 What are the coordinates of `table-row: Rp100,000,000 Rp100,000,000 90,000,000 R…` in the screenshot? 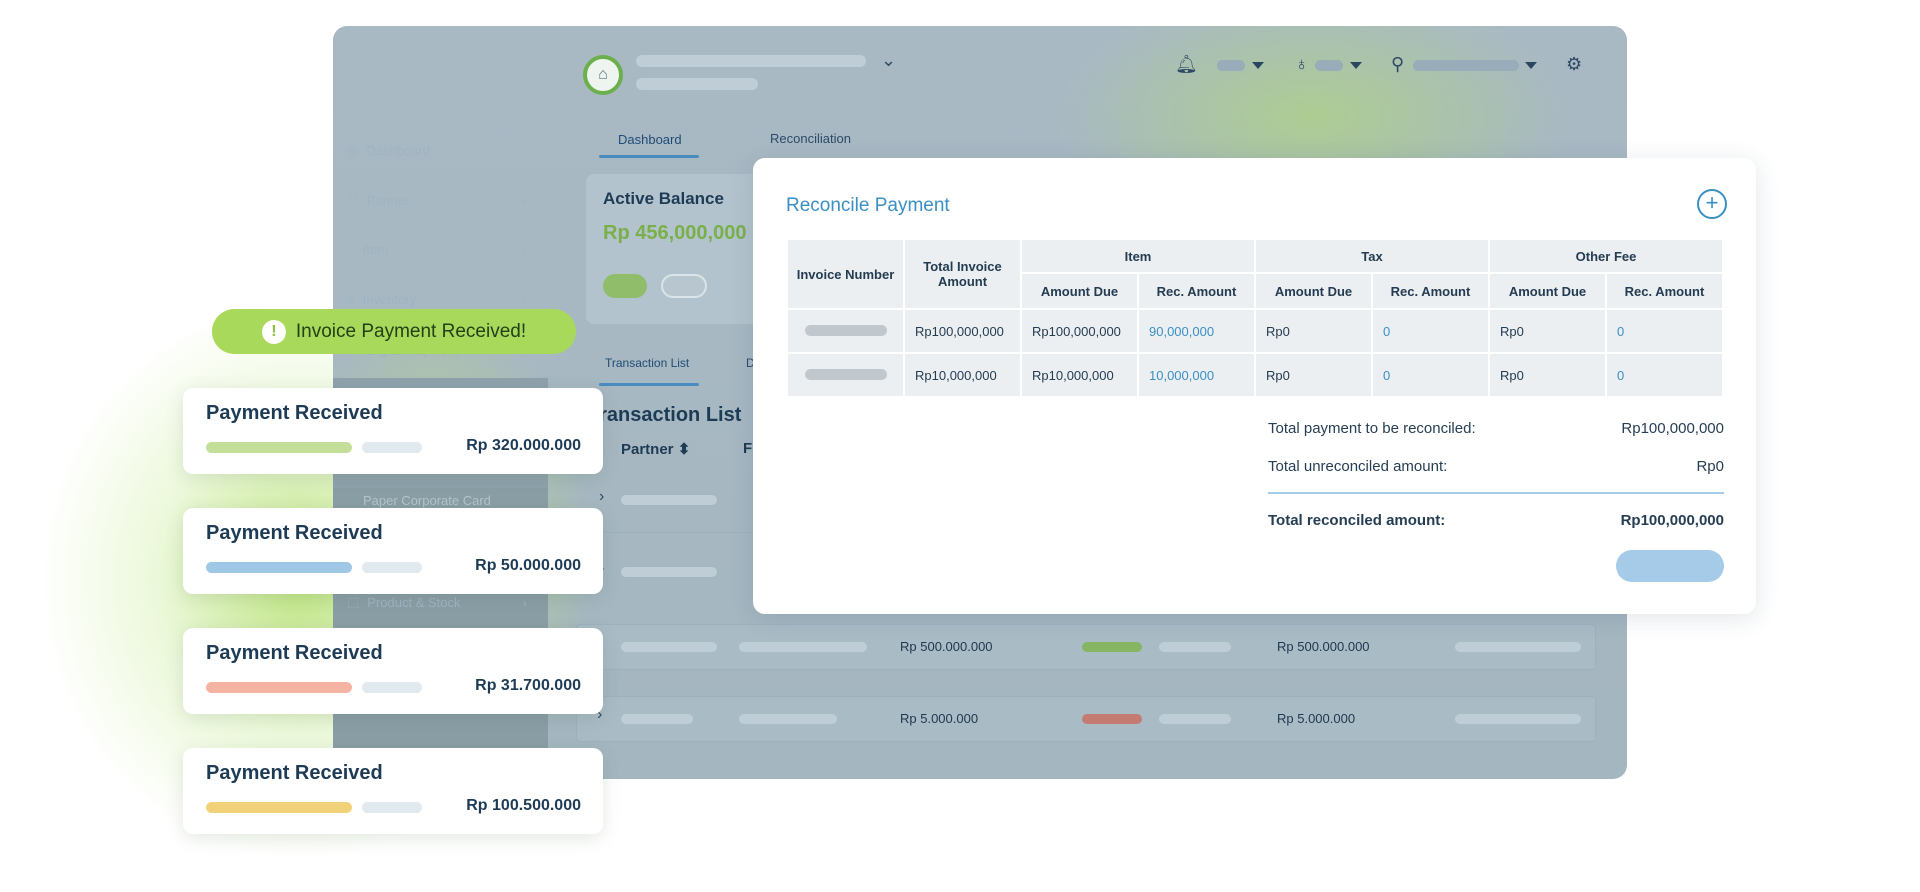 It's located at (1255, 331).